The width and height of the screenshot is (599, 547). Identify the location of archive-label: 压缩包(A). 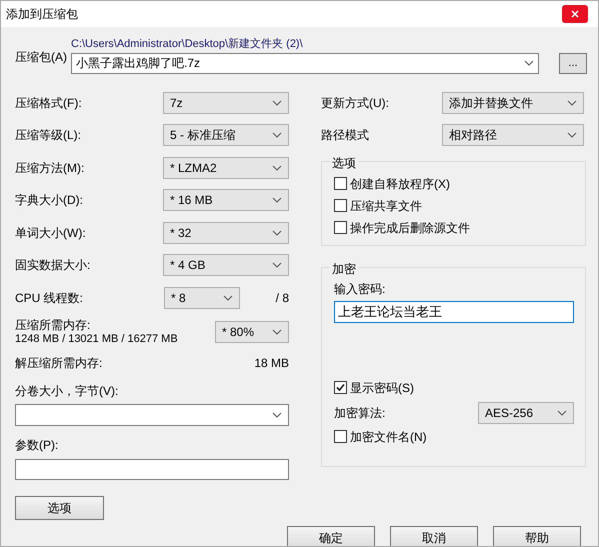
(41, 57).